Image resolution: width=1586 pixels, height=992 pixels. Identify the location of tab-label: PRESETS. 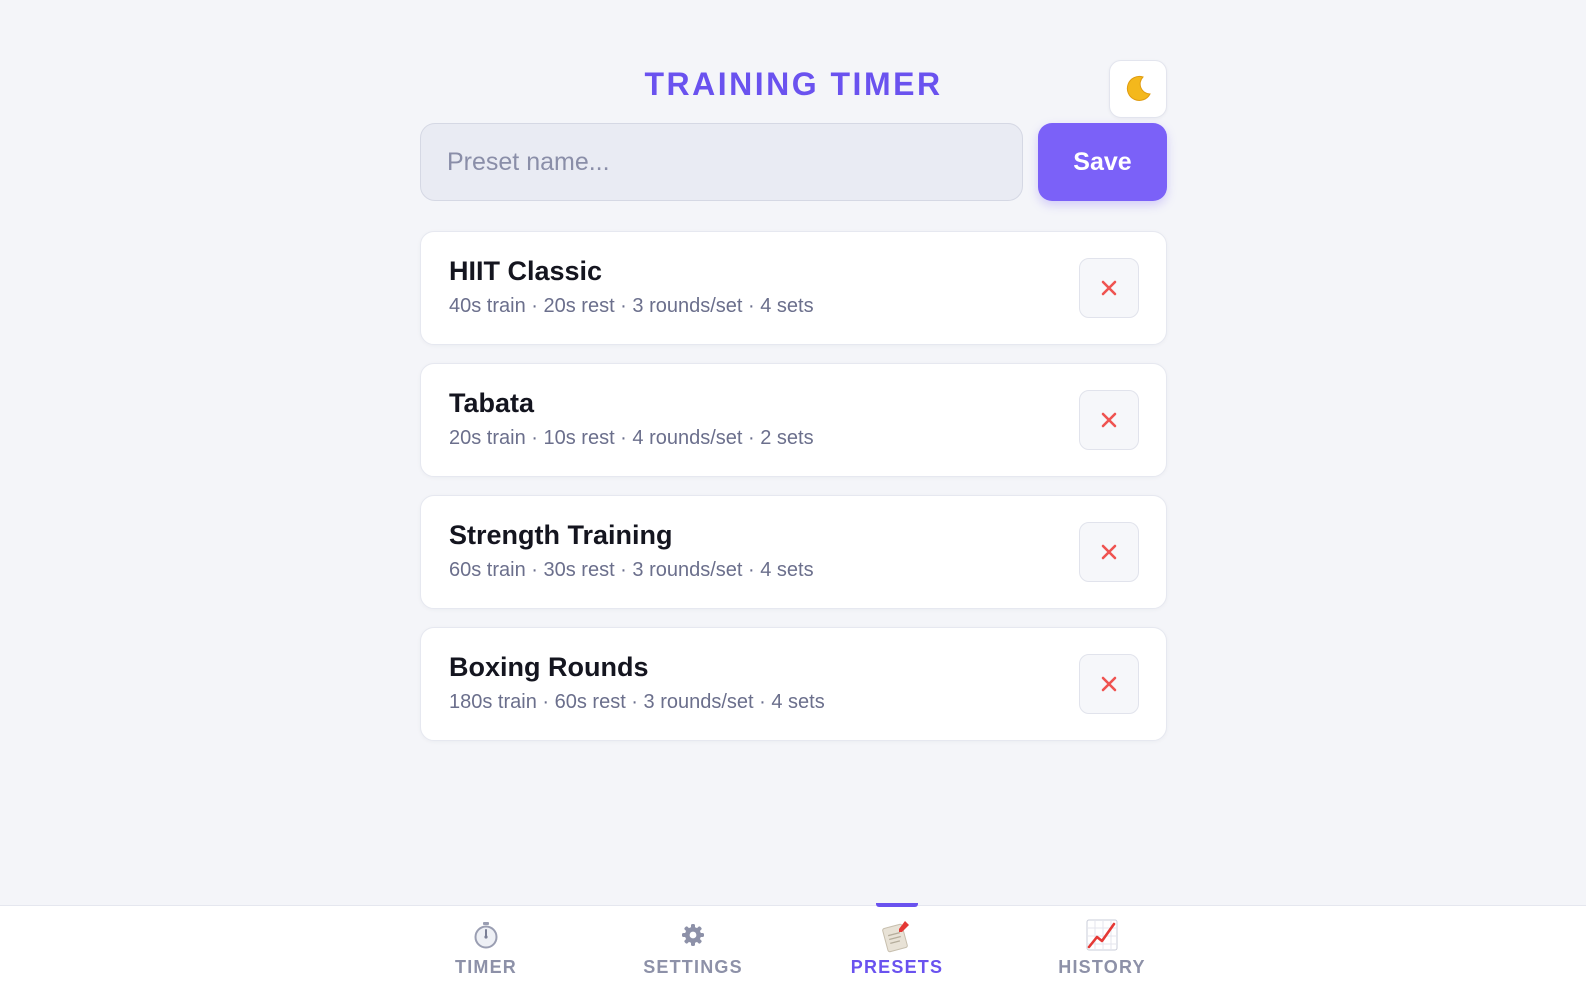
(897, 967).